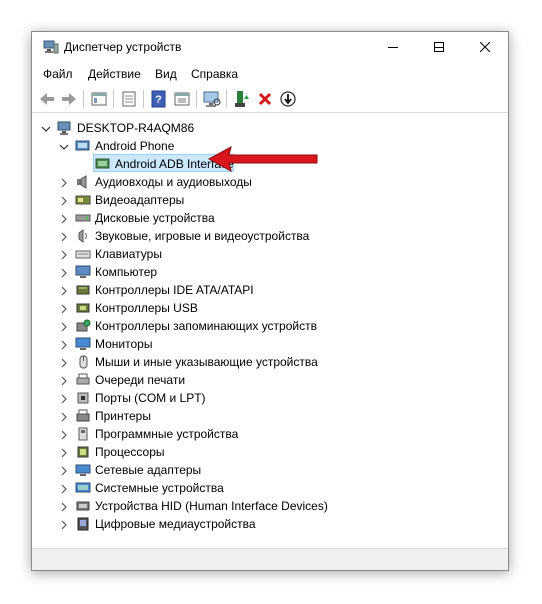 The height and width of the screenshot is (604, 542). Describe the element at coordinates (123, 416) in the screenshot. I see `category-label: Принтеры` at that location.